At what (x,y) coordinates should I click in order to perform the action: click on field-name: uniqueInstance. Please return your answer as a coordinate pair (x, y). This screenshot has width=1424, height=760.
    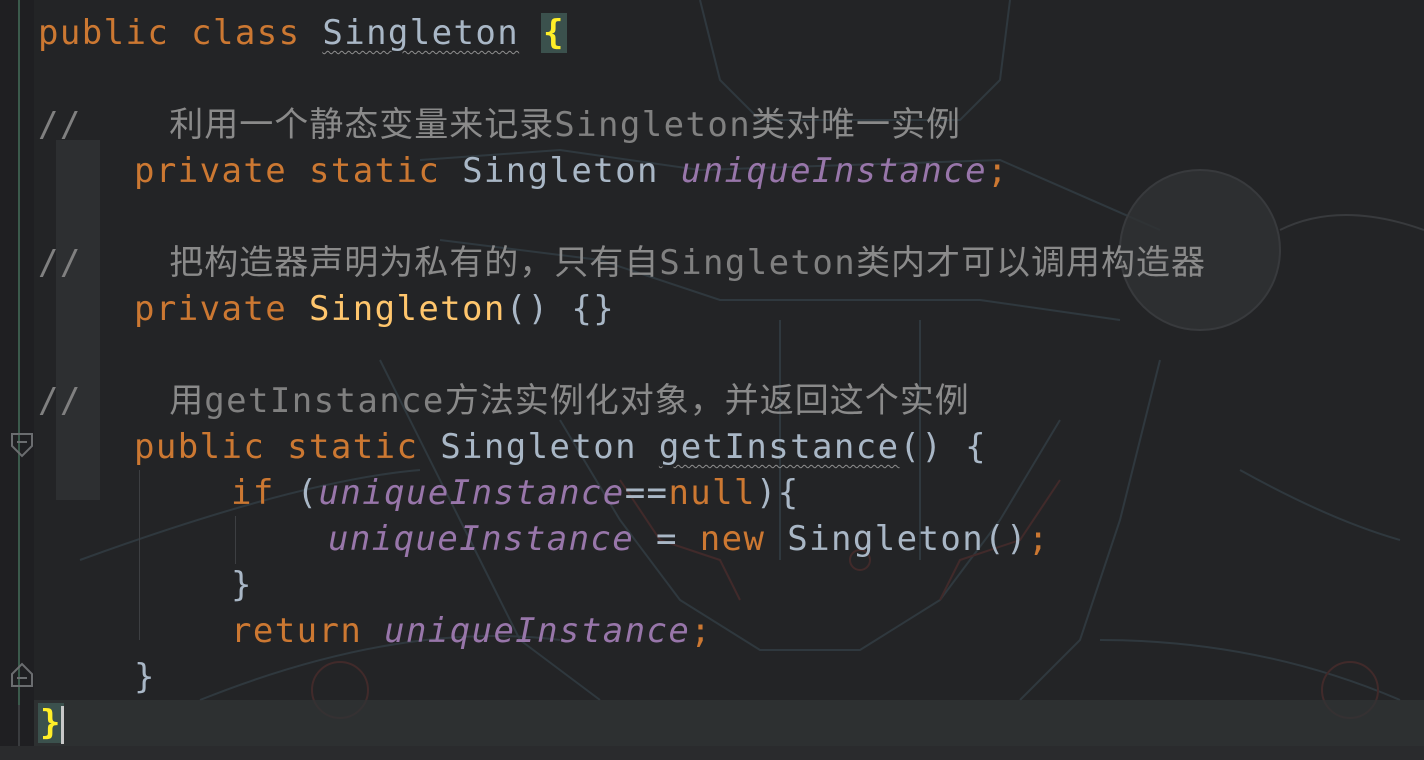
    Looking at the image, I should click on (833, 171).